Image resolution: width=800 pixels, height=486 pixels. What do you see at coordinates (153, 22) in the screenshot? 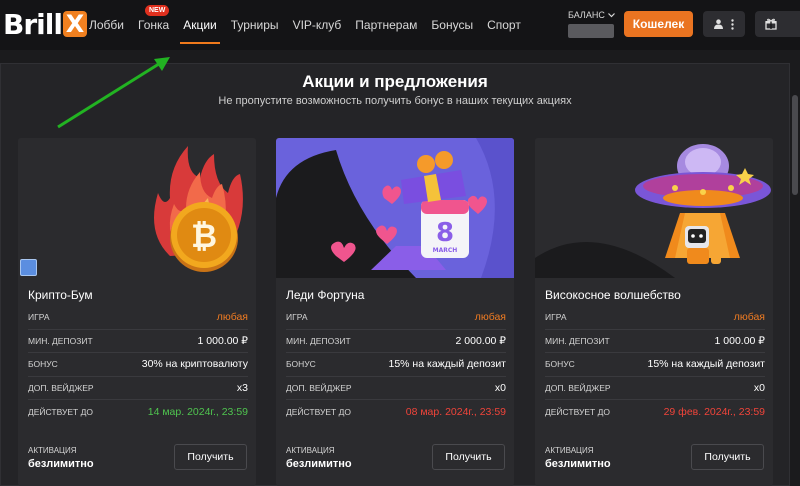
I see `nav-item-race: NEW Гонка` at bounding box center [153, 22].